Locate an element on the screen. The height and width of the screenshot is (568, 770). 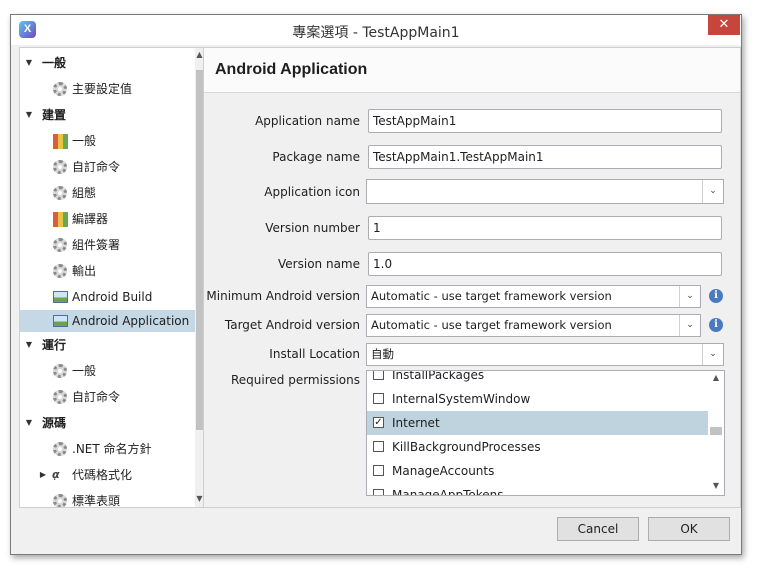
tree-category-build: ▼ 建置 is located at coordinates (107, 115).